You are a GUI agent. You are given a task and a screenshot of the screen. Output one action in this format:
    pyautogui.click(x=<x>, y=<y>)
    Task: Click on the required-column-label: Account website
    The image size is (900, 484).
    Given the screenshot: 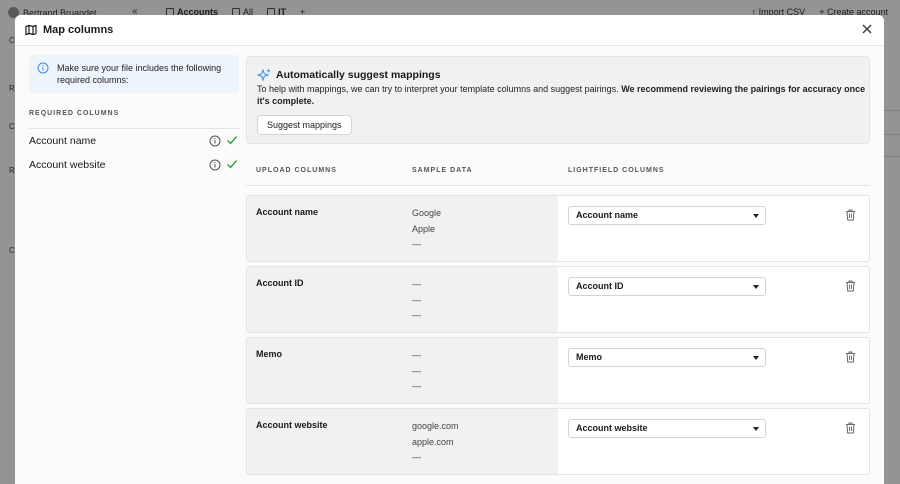 What is the action you would take?
    pyautogui.click(x=67, y=165)
    